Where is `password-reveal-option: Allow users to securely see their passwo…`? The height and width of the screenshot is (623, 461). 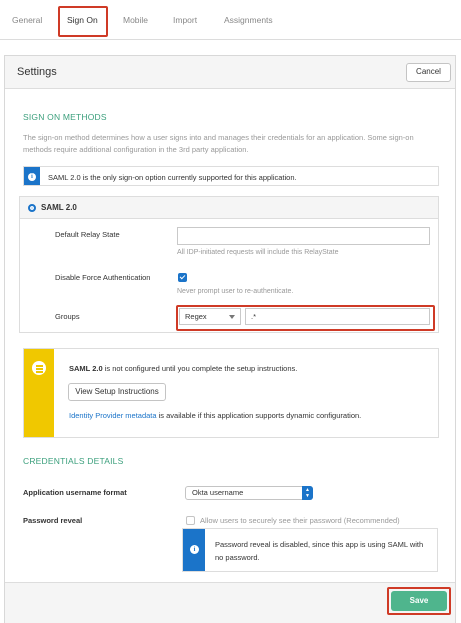 password-reveal-option: Allow users to securely see their passwo… is located at coordinates (300, 520).